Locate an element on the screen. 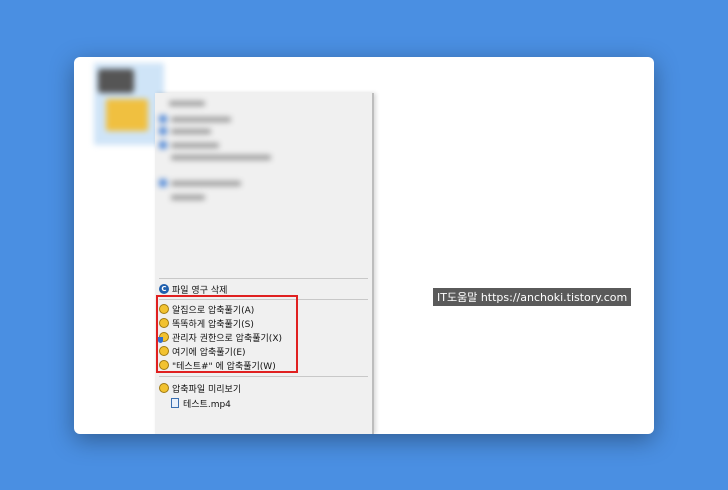 The width and height of the screenshot is (728, 490). watermark: IT도움말 https://anchoki.tistory.com is located at coordinates (532, 297).